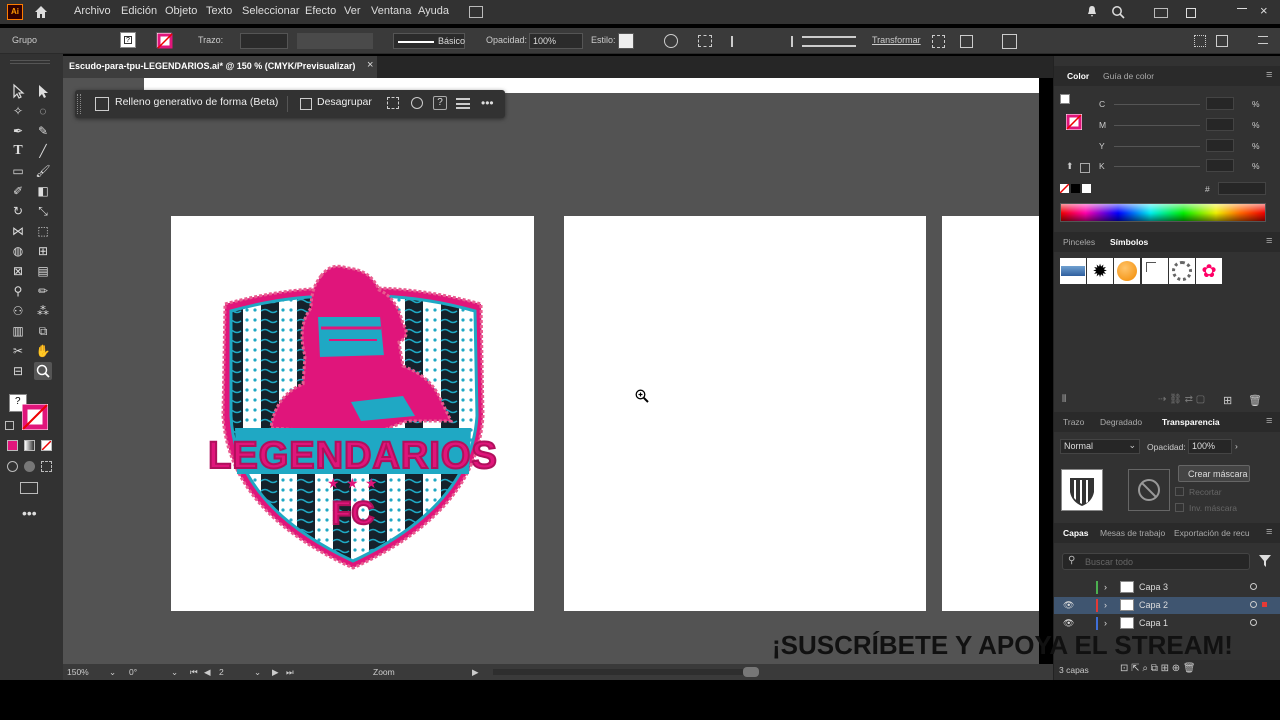 The height and width of the screenshot is (720, 1280). Describe the element at coordinates (1153, 605) in the screenshot. I see `layer-name: Capa 2` at that location.